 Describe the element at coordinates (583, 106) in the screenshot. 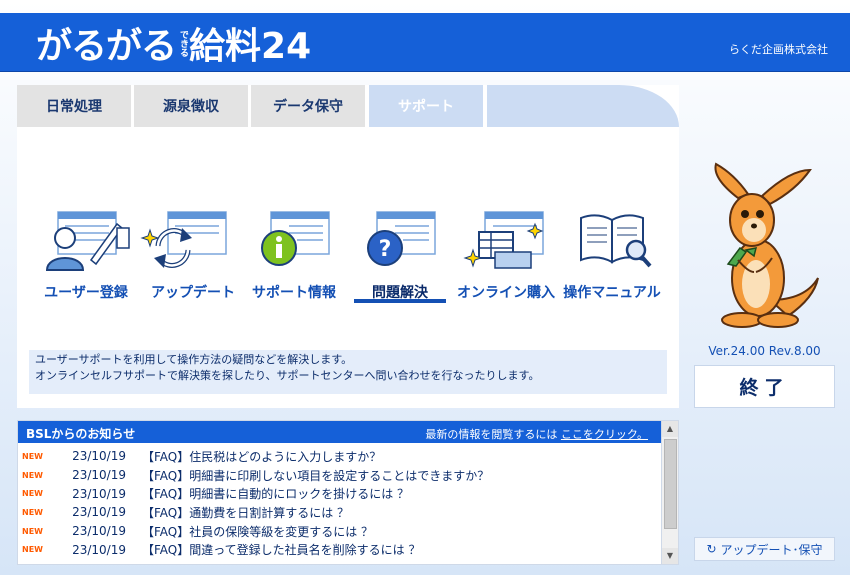

I see `tab-bar-fill` at that location.